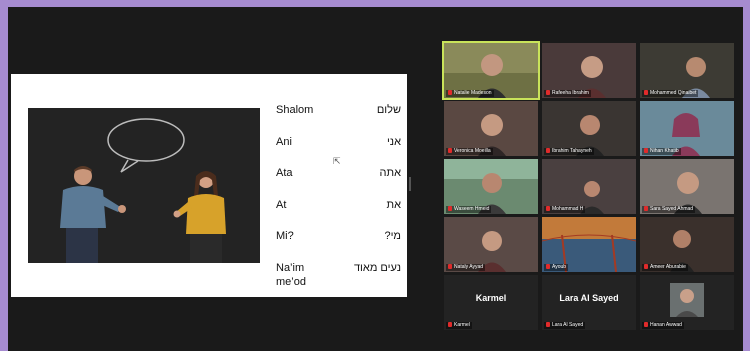 Image resolution: width=750 pixels, height=351 pixels. Describe the element at coordinates (281, 205) in the screenshot. I see `vocab-english: At` at that location.